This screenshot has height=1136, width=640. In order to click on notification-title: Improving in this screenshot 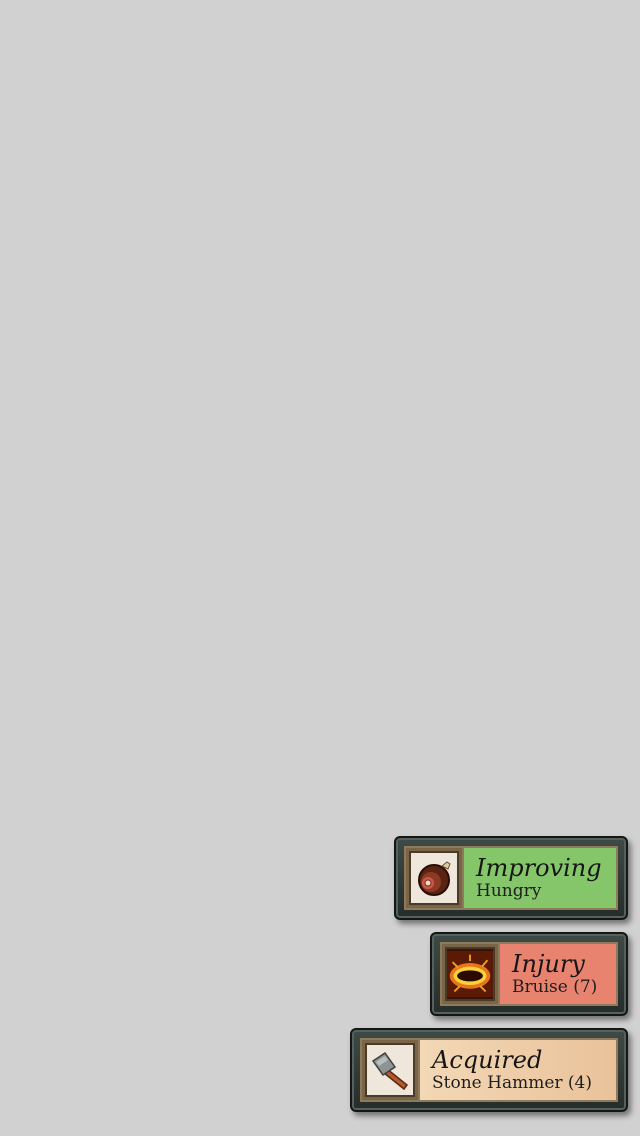, I will do `click(539, 868)`.